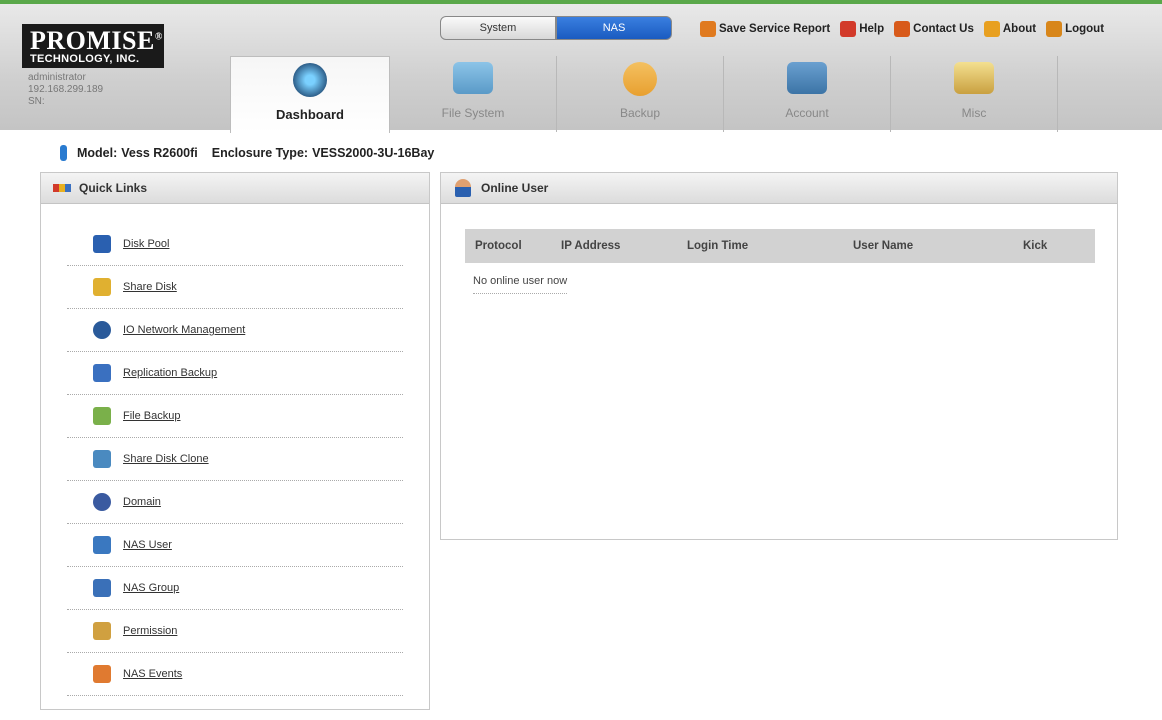 Image resolution: width=1162 pixels, height=720 pixels. What do you see at coordinates (85, 59) in the screenshot?
I see `logo-subline: TECHNOLOGY, INC.` at bounding box center [85, 59].